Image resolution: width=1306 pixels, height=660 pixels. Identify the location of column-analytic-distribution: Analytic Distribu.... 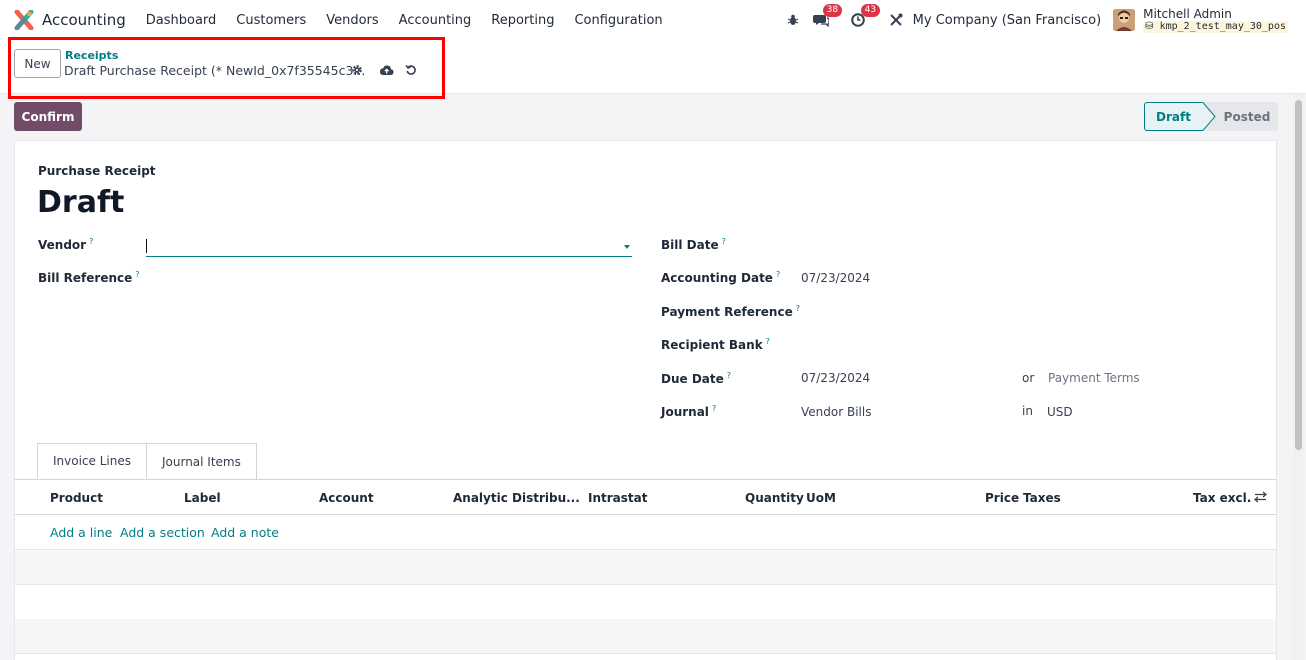
(516, 498).